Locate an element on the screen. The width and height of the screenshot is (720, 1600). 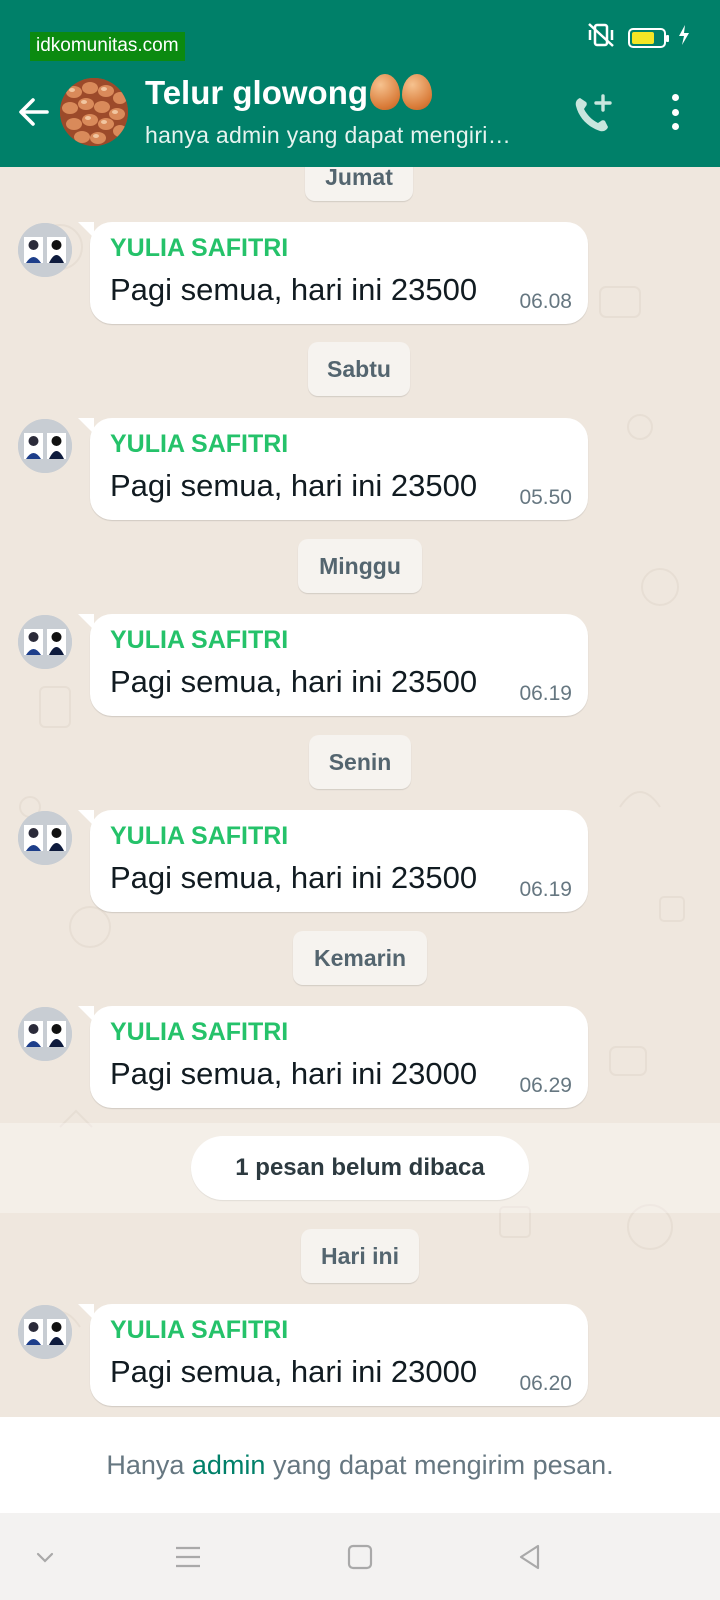
group-avatar is located at coordinates (94, 112).